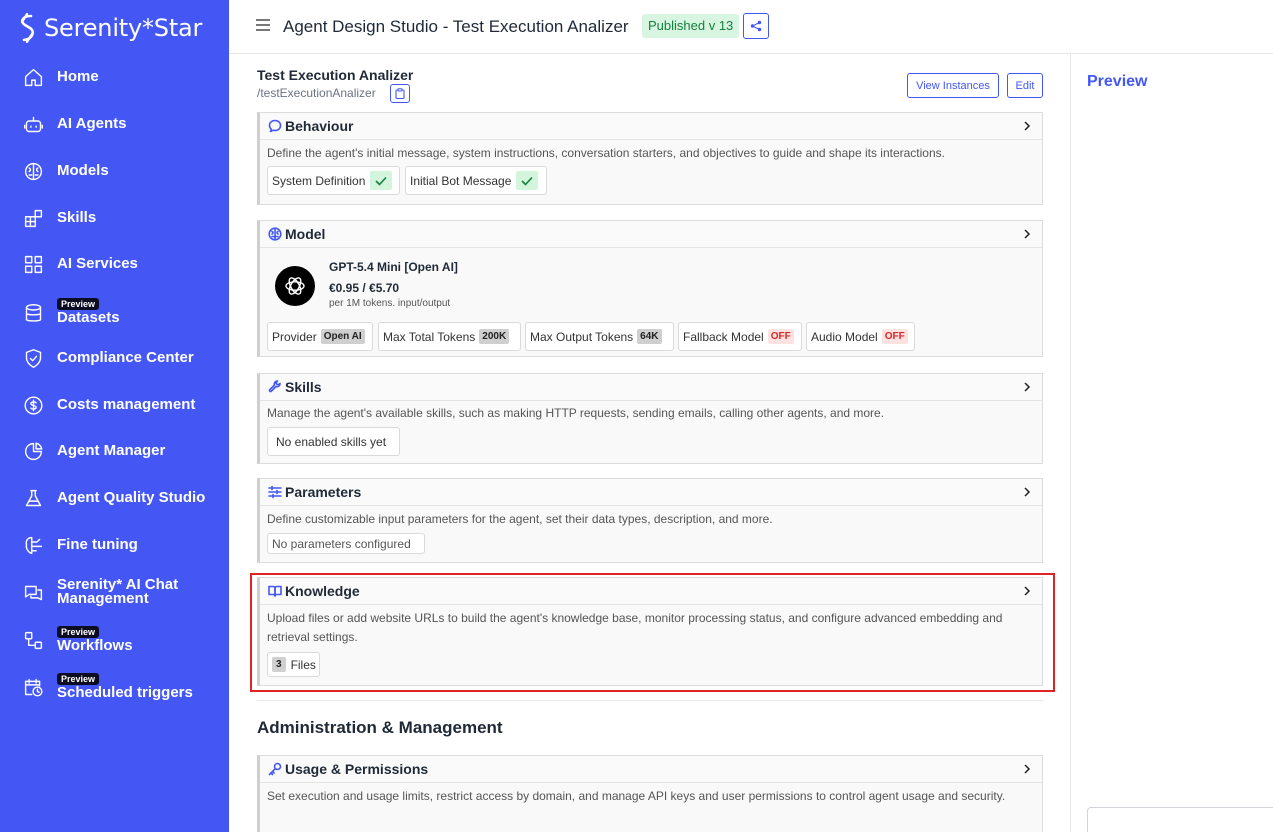 This screenshot has width=1273, height=832. Describe the element at coordinates (109, 28) in the screenshot. I see `brand-logo: Serenity*Star` at that location.